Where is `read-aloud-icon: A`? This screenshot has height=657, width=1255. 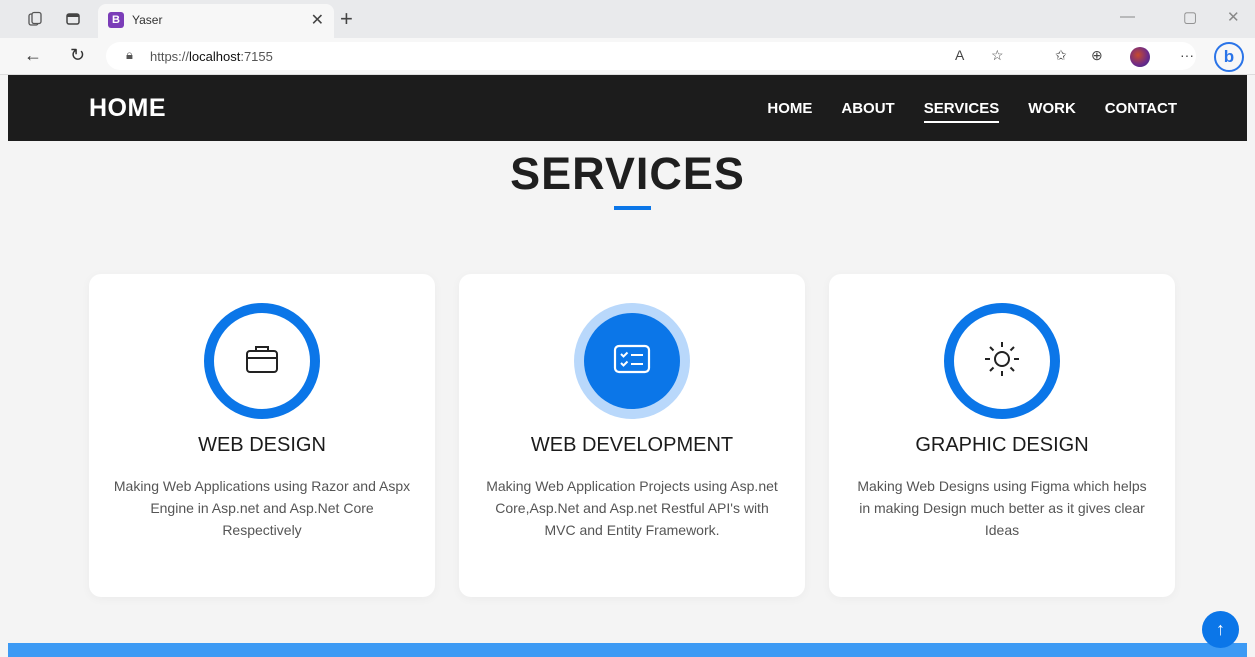 read-aloud-icon: A is located at coordinates (959, 55).